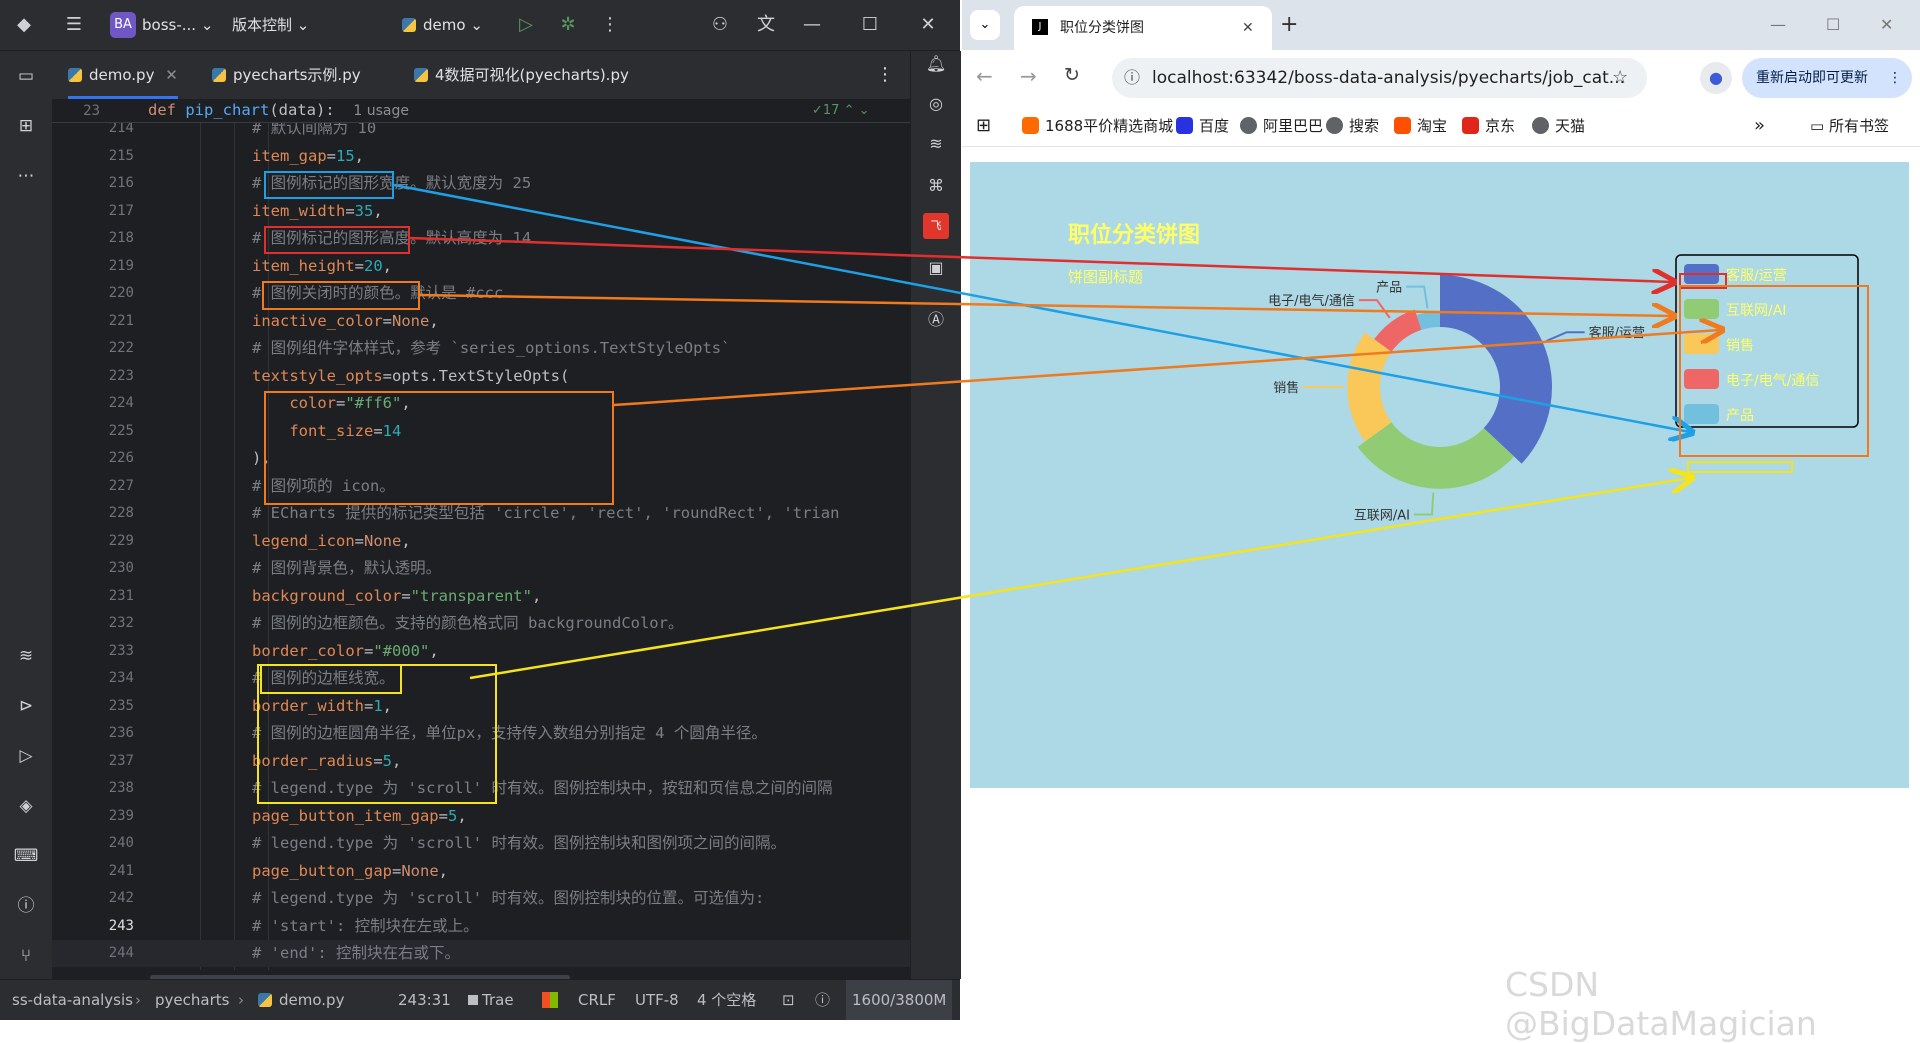  What do you see at coordinates (1045, 304) in the screenshot?
I see `arrow-item-height` at bounding box center [1045, 304].